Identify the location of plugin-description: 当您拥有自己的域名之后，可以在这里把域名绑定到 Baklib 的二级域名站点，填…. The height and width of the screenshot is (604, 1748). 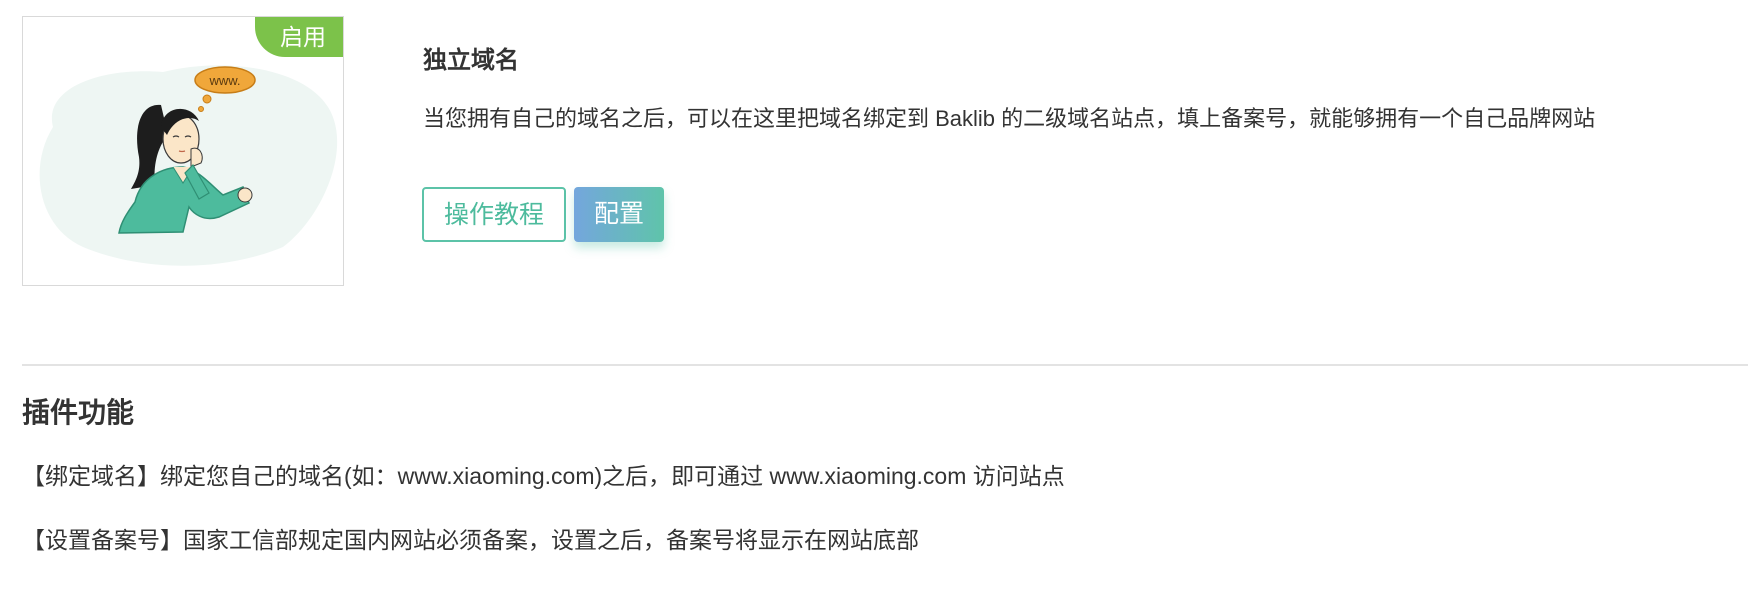
(1009, 118).